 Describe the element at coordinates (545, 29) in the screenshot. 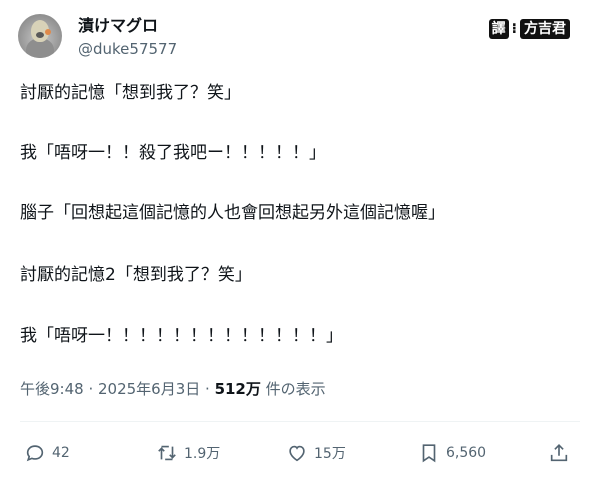

I see `badge-part2: 方吉君` at that location.